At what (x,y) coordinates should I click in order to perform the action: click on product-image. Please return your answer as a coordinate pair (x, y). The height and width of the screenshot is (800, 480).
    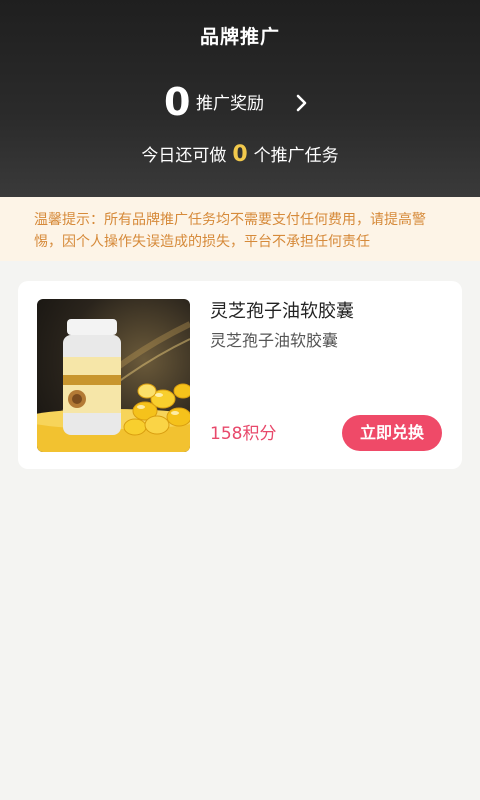
    Looking at the image, I should click on (113, 375).